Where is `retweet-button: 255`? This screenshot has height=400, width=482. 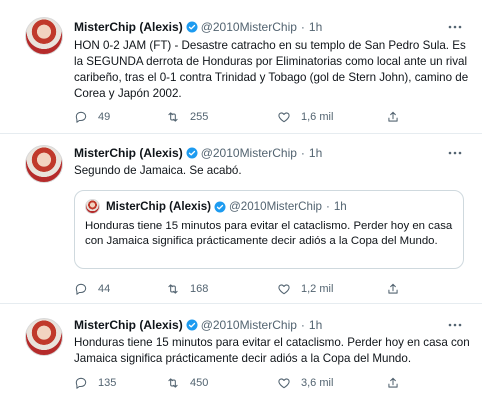
retweet-button: 255 is located at coordinates (187, 117).